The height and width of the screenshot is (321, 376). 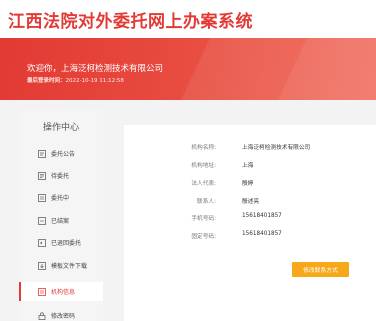 I want to click on last-login-time: 2022-10-19 11:12:58, so click(x=94, y=81).